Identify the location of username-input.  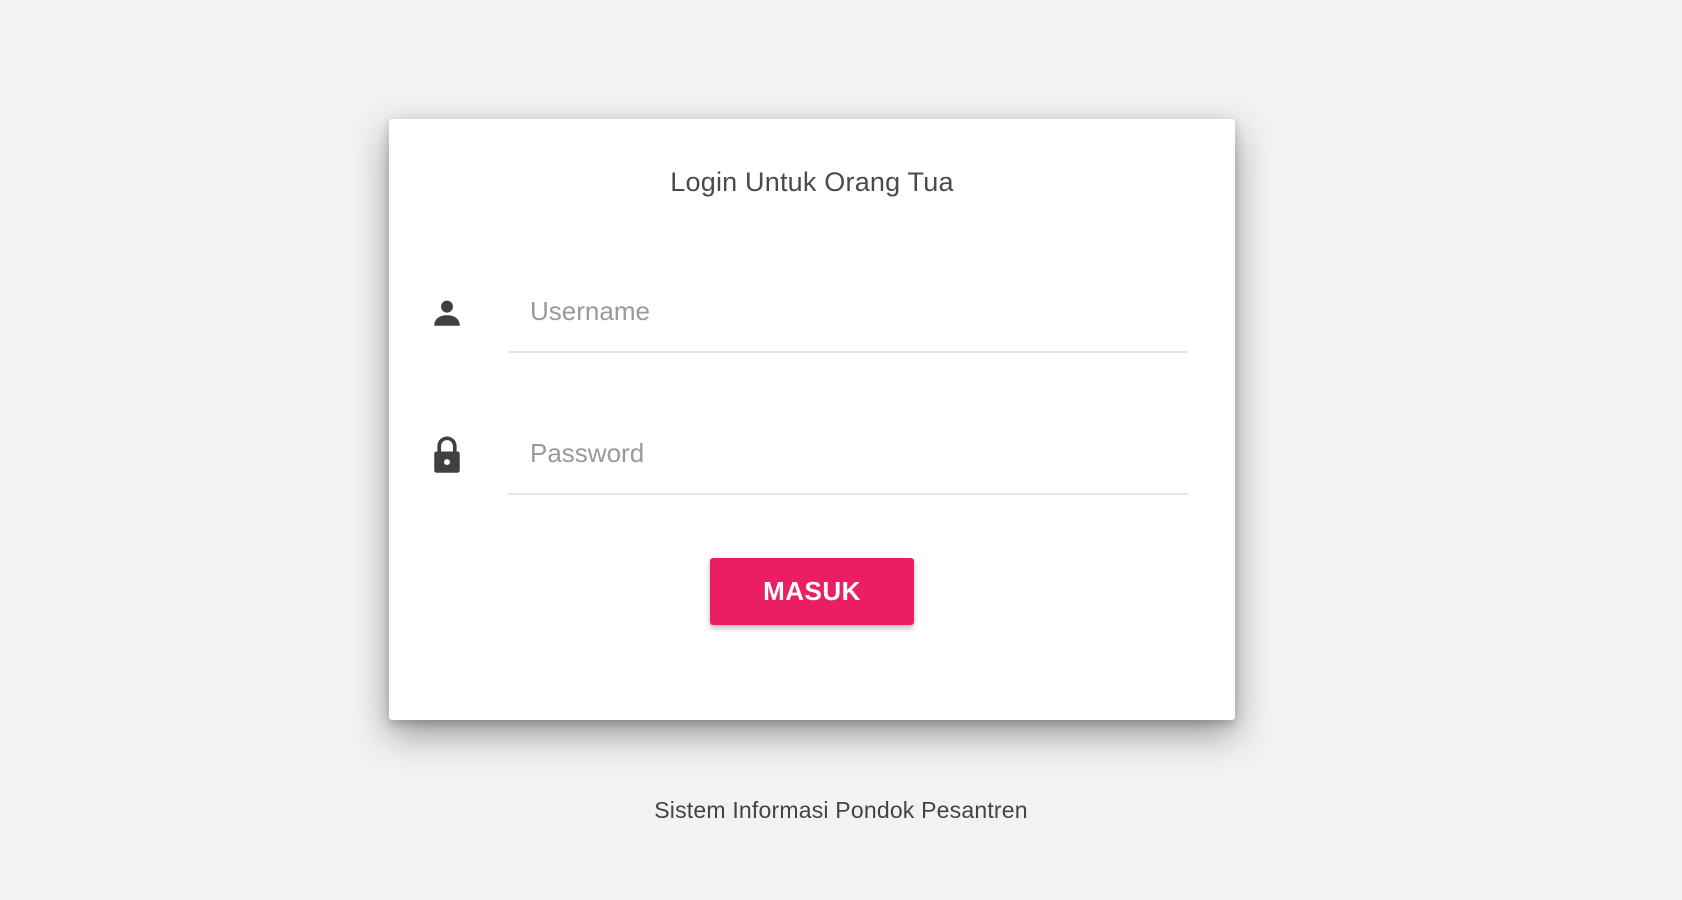
(848, 312).